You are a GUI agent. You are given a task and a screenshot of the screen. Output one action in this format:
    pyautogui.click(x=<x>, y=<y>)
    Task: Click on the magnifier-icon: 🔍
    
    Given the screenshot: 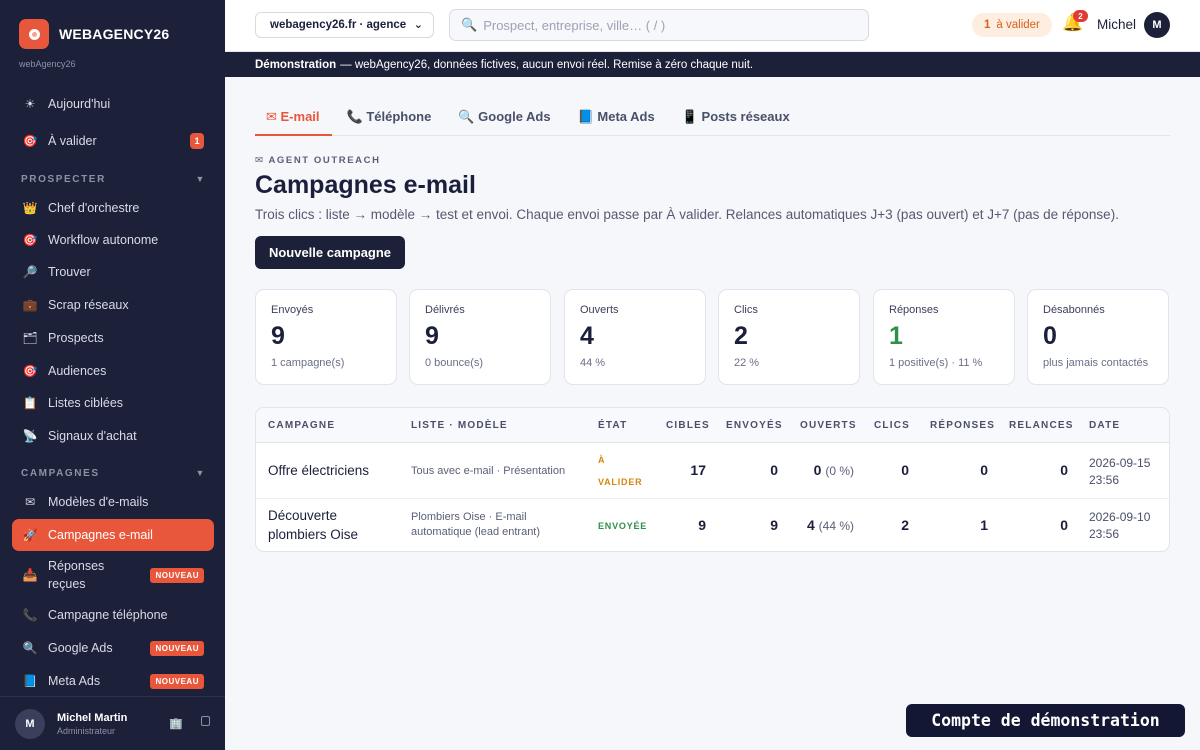 What is the action you would take?
    pyautogui.click(x=30, y=648)
    